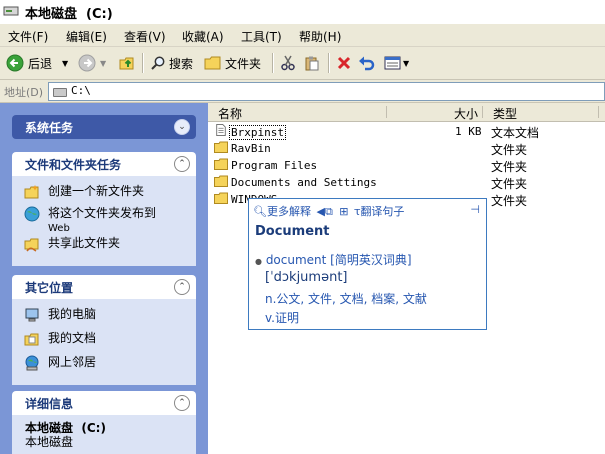 This screenshot has width=605, height=454. I want to click on file-tasks-title: 文件和文件夹任务, so click(73, 165).